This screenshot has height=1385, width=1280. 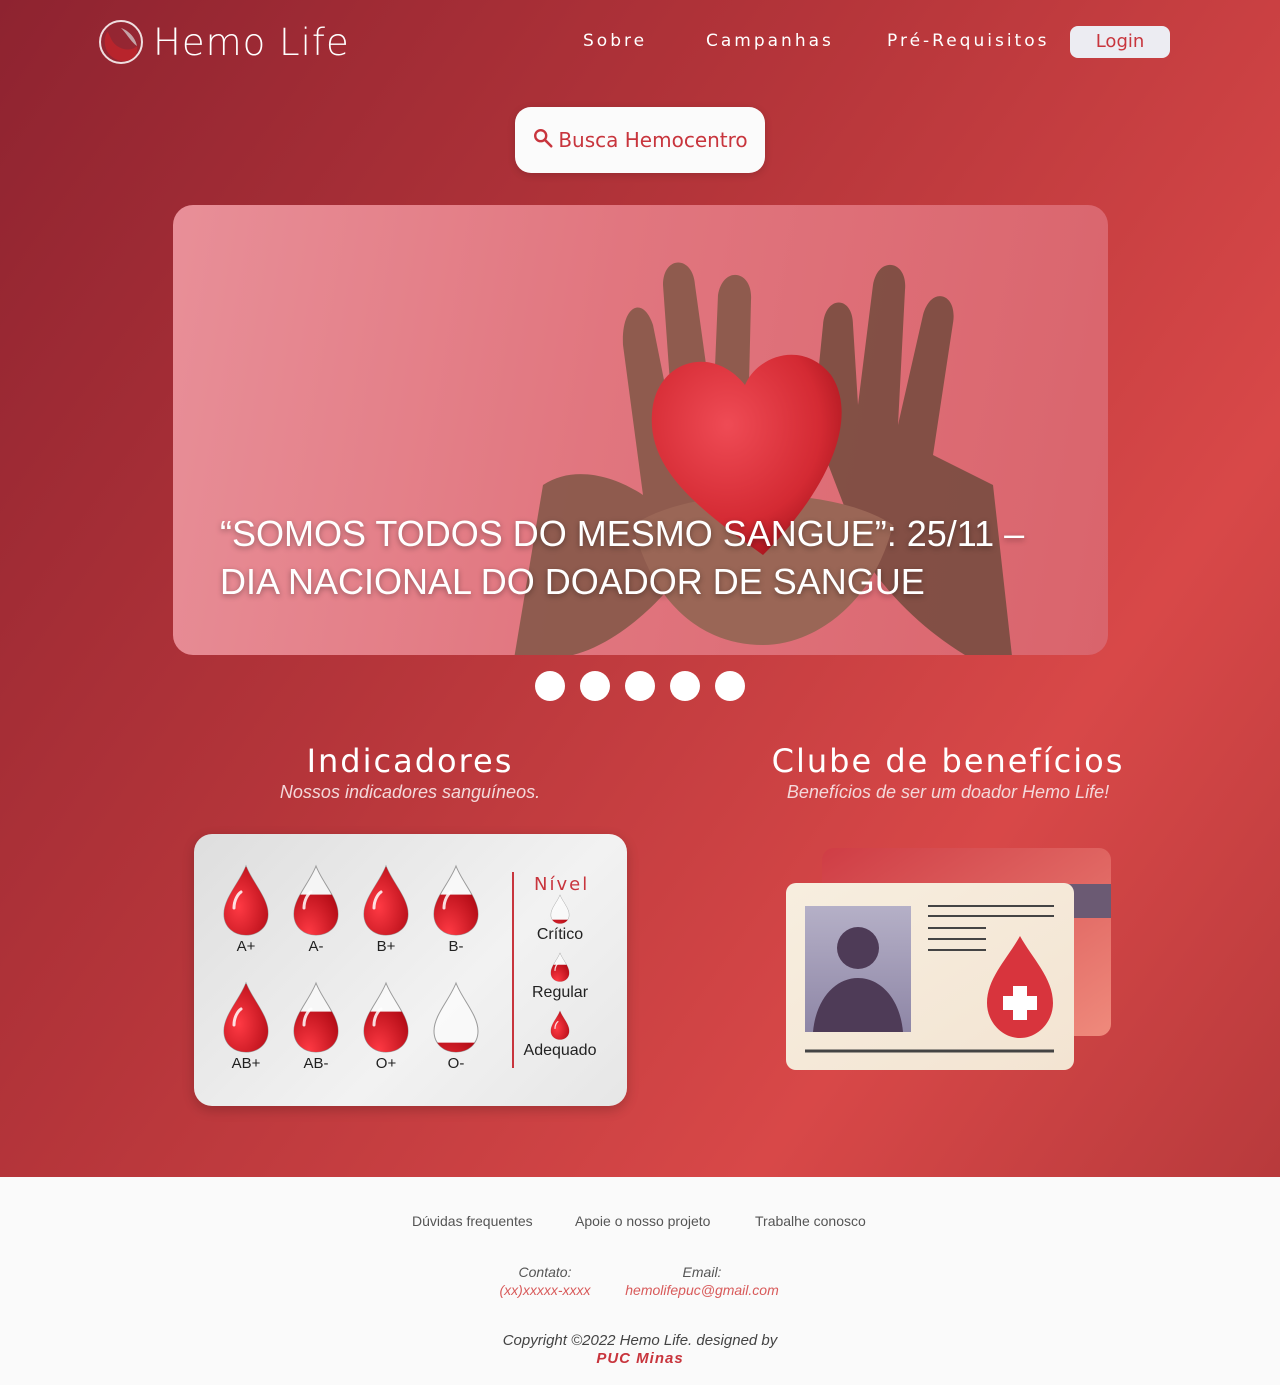 What do you see at coordinates (653, 140) in the screenshot?
I see `search-button-label: Busca Hemocentro` at bounding box center [653, 140].